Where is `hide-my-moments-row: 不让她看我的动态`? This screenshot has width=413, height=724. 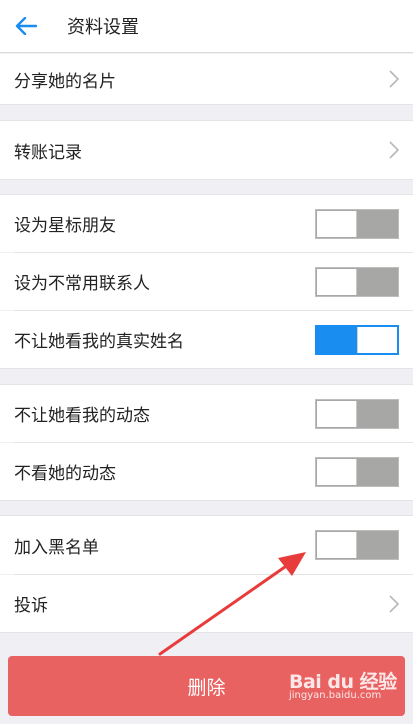 hide-my-moments-row: 不让她看我的动态 is located at coordinates (206, 413).